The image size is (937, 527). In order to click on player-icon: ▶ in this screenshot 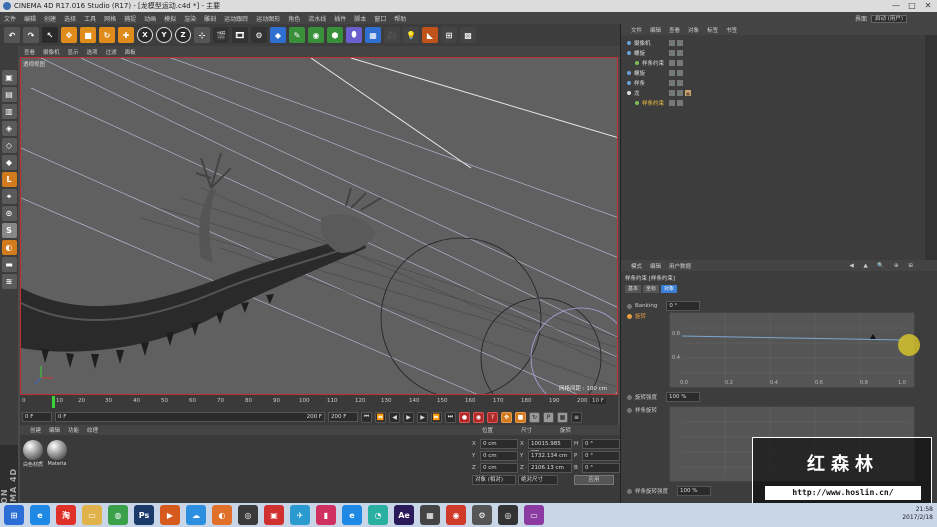, I will do `click(170, 515)`.